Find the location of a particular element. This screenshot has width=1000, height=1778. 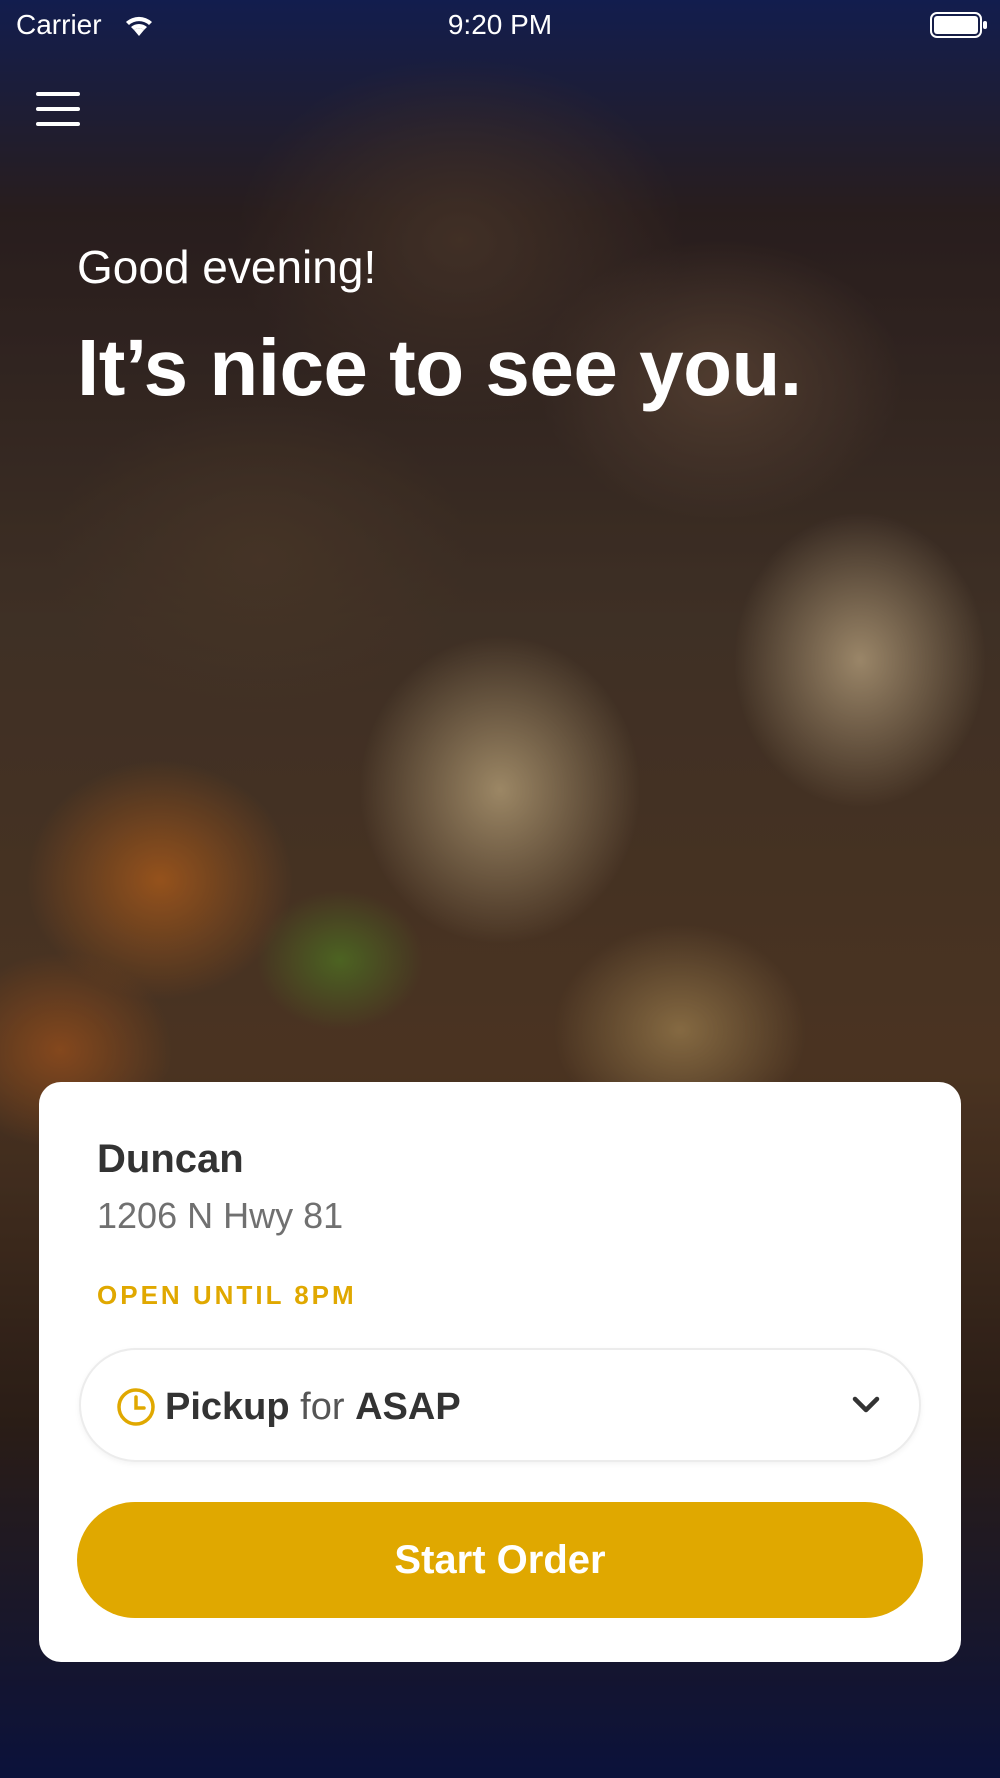

order-mode-text: Pickup for ASAP is located at coordinates (313, 1407).